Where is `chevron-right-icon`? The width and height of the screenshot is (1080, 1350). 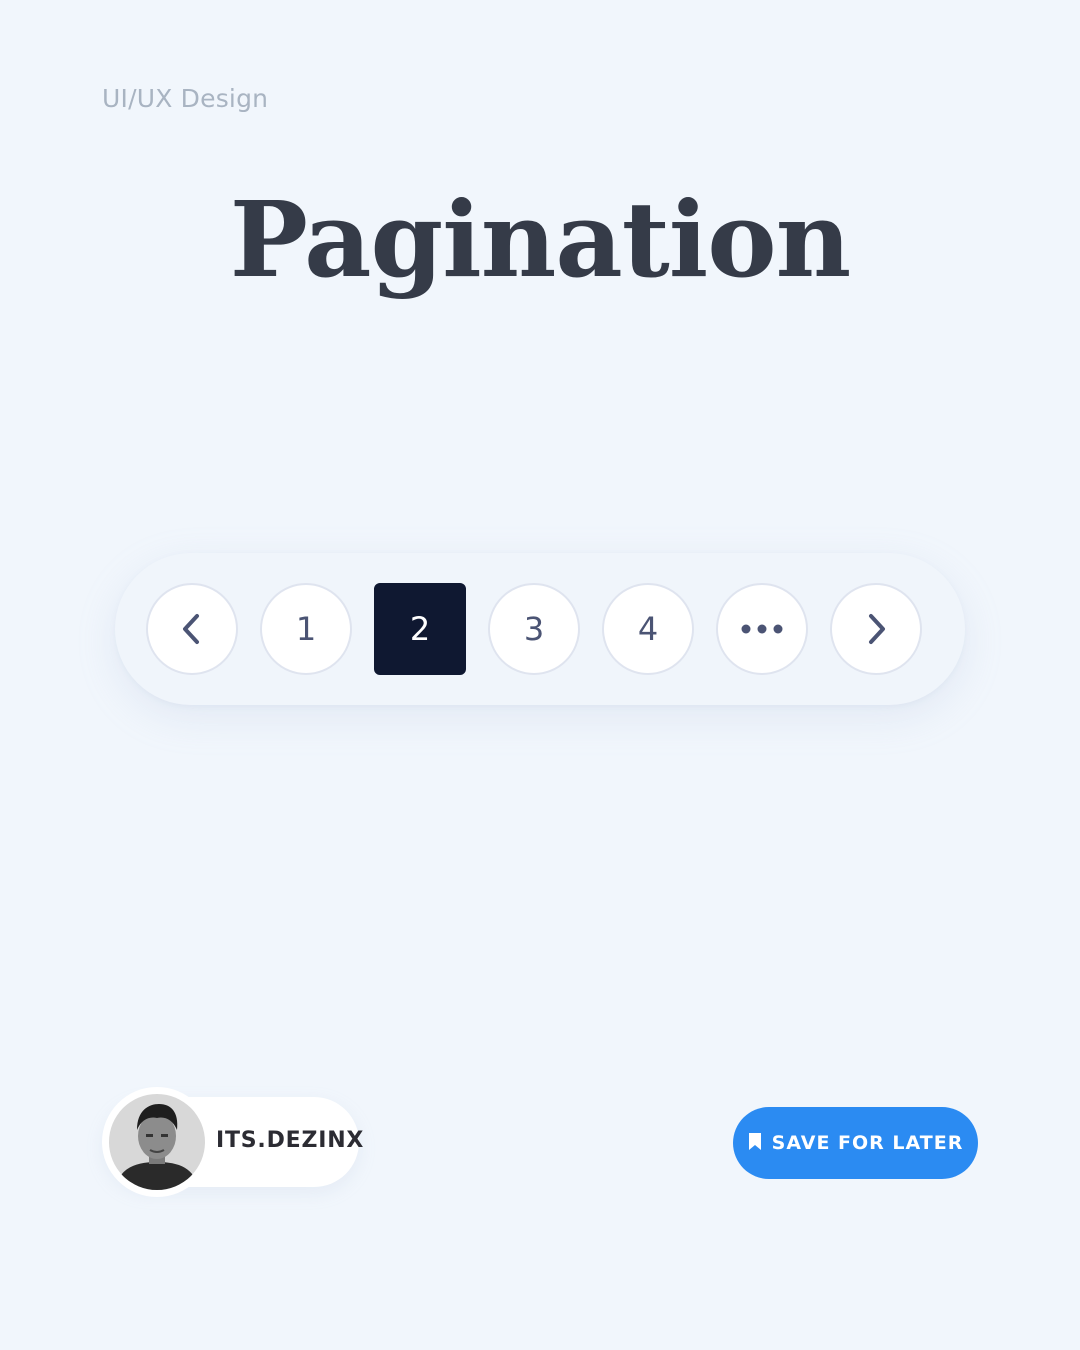
chevron-right-icon is located at coordinates (876, 629).